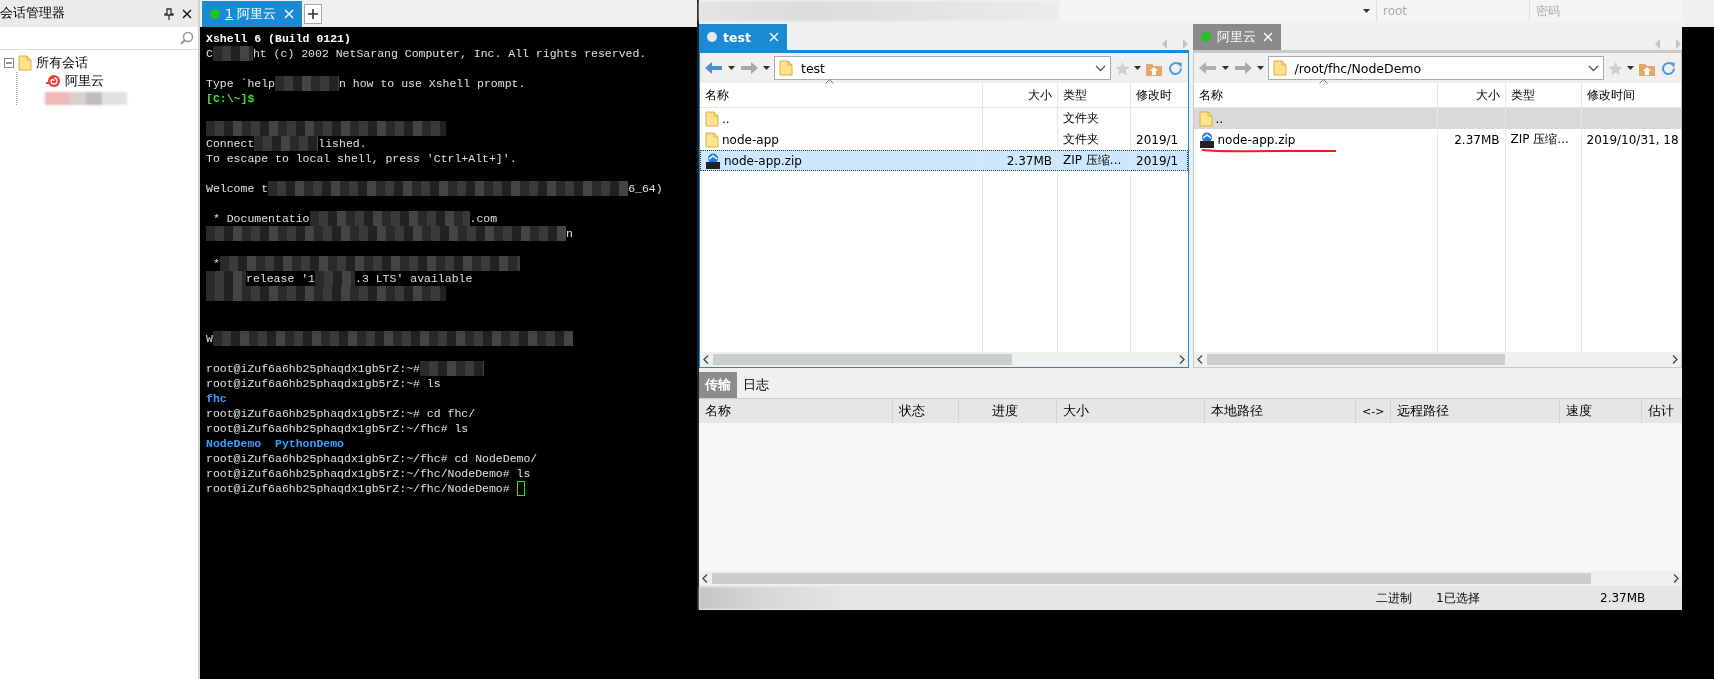  What do you see at coordinates (230, 98) in the screenshot?
I see `terminal-text: [C:\~]$` at bounding box center [230, 98].